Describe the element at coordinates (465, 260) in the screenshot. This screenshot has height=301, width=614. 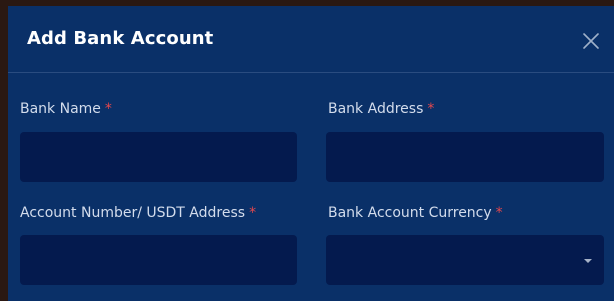
I see `currency-select` at that location.